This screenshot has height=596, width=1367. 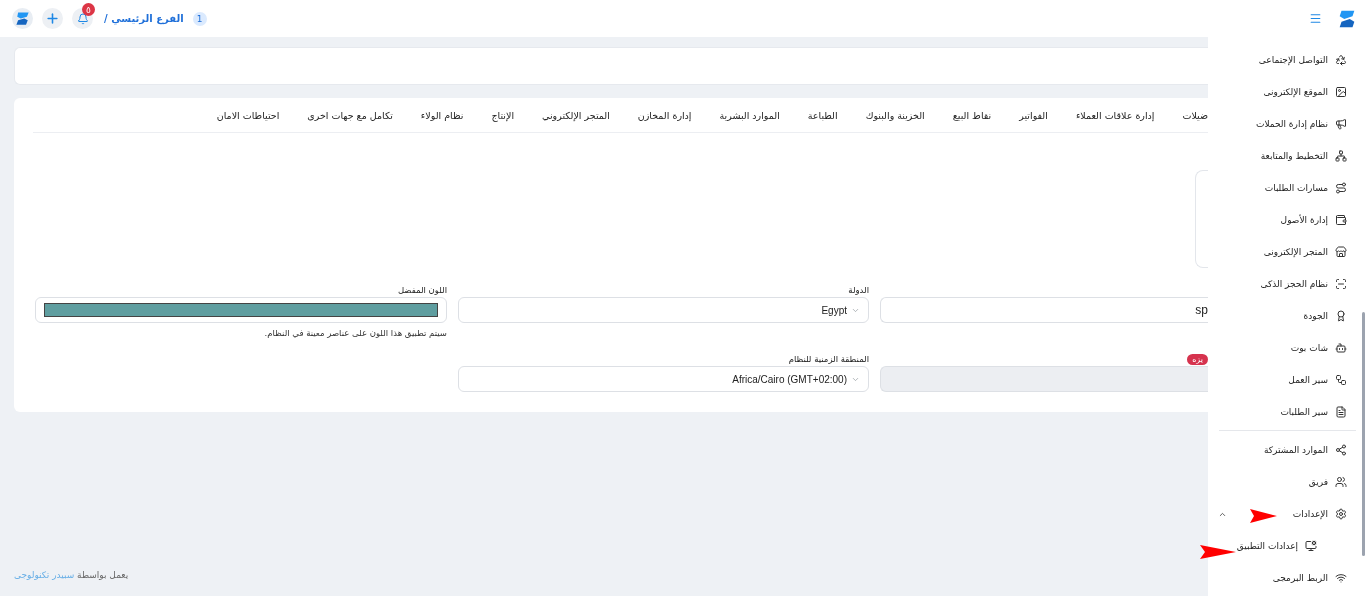 What do you see at coordinates (1341, 156) in the screenshot?
I see `network-icon` at bounding box center [1341, 156].